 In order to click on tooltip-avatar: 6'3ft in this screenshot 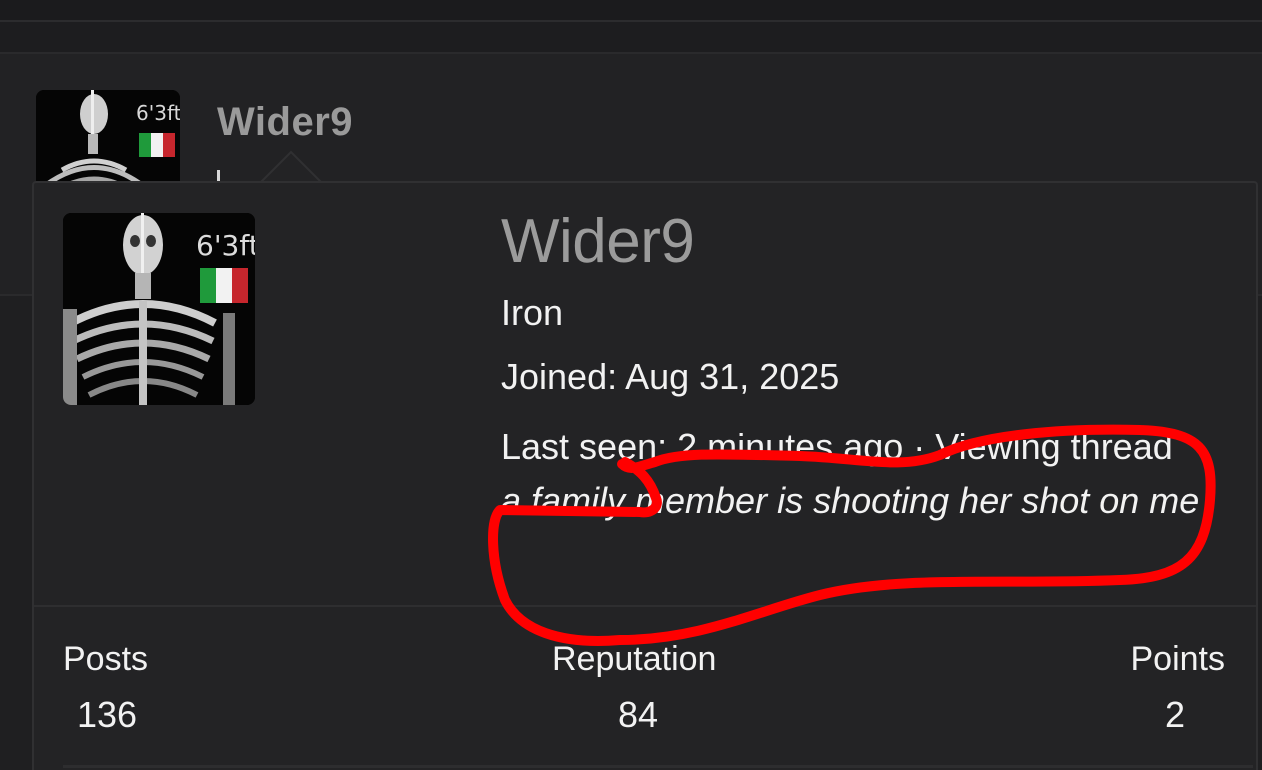, I will do `click(159, 309)`.